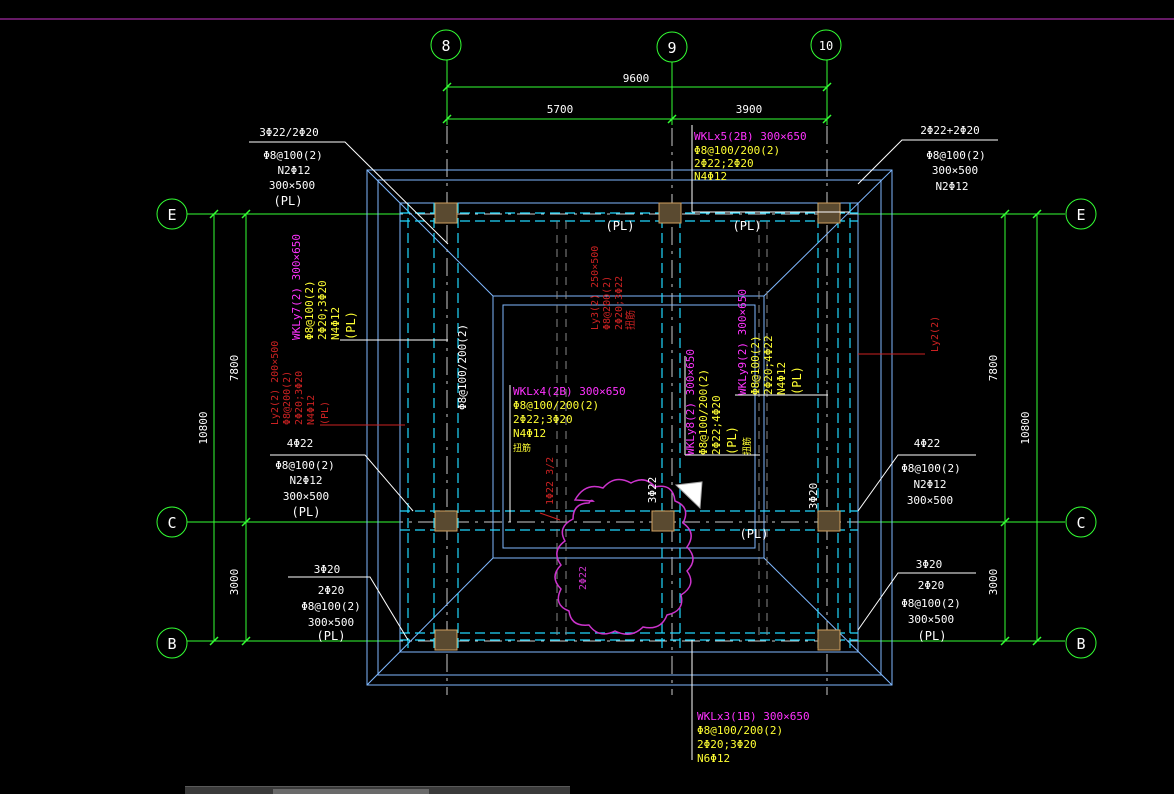 The image size is (1174, 794). I want to click on axis-label-8: 8, so click(445, 46).